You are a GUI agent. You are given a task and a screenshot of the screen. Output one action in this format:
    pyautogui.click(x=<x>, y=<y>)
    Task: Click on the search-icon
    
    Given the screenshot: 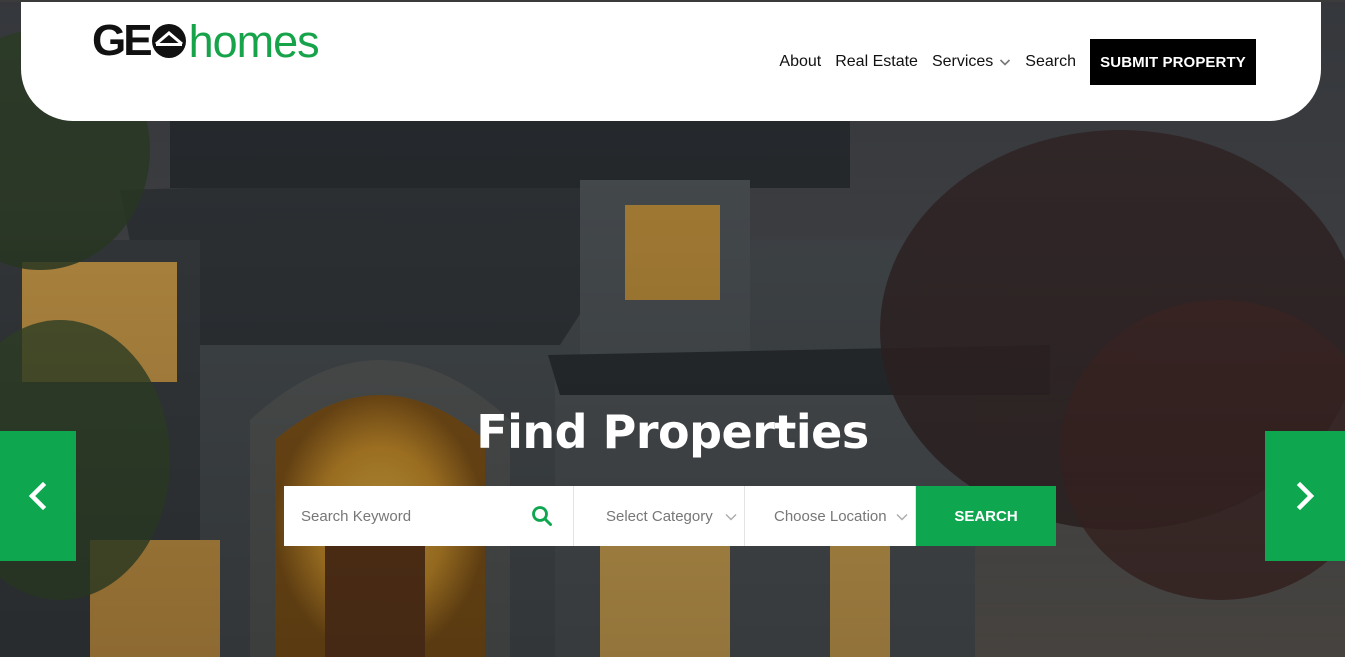 What is the action you would take?
    pyautogui.click(x=542, y=516)
    